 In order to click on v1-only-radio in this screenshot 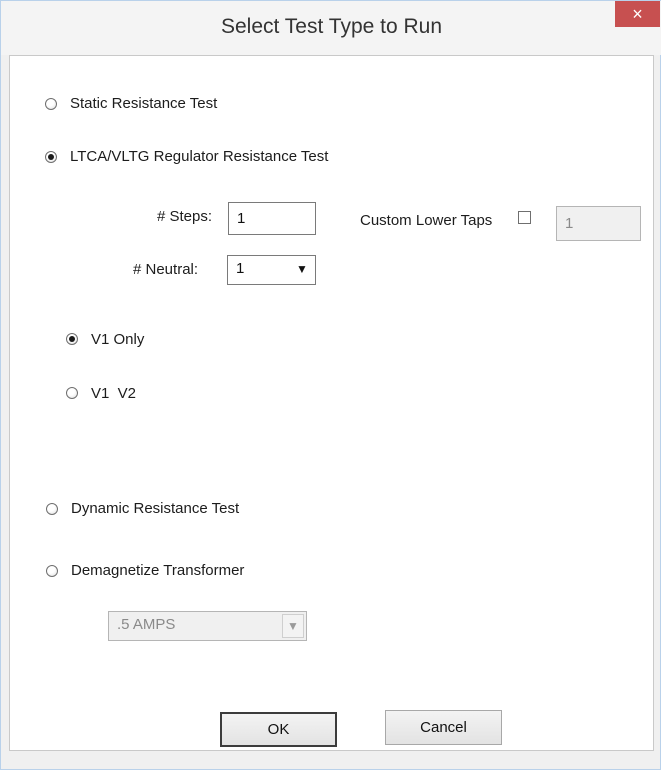, I will do `click(72, 339)`.